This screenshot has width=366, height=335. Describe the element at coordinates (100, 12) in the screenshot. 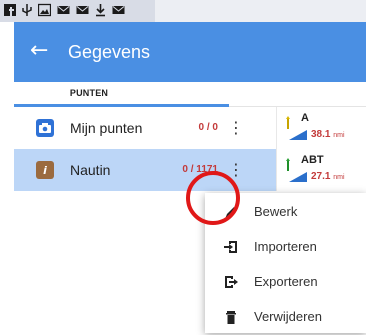

I see `download-icon` at that location.